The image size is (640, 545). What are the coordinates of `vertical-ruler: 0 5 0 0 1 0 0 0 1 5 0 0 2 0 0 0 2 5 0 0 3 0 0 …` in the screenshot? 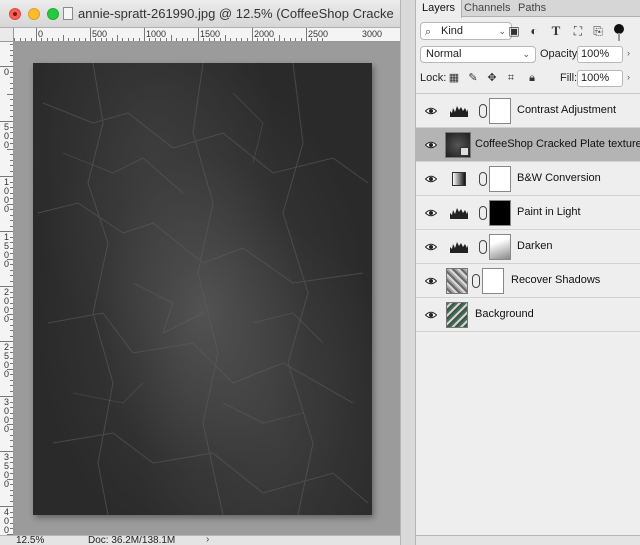 It's located at (7, 288).